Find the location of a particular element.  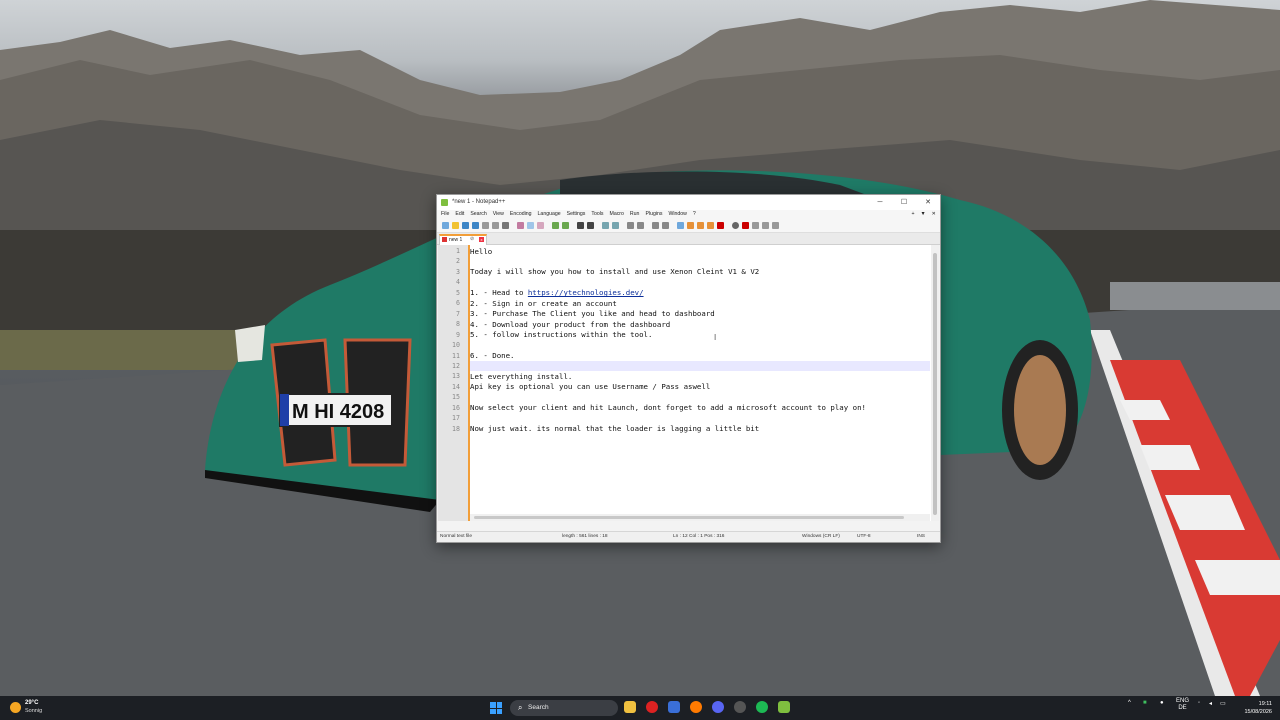

show-all-chars-icon is located at coordinates (665, 225).